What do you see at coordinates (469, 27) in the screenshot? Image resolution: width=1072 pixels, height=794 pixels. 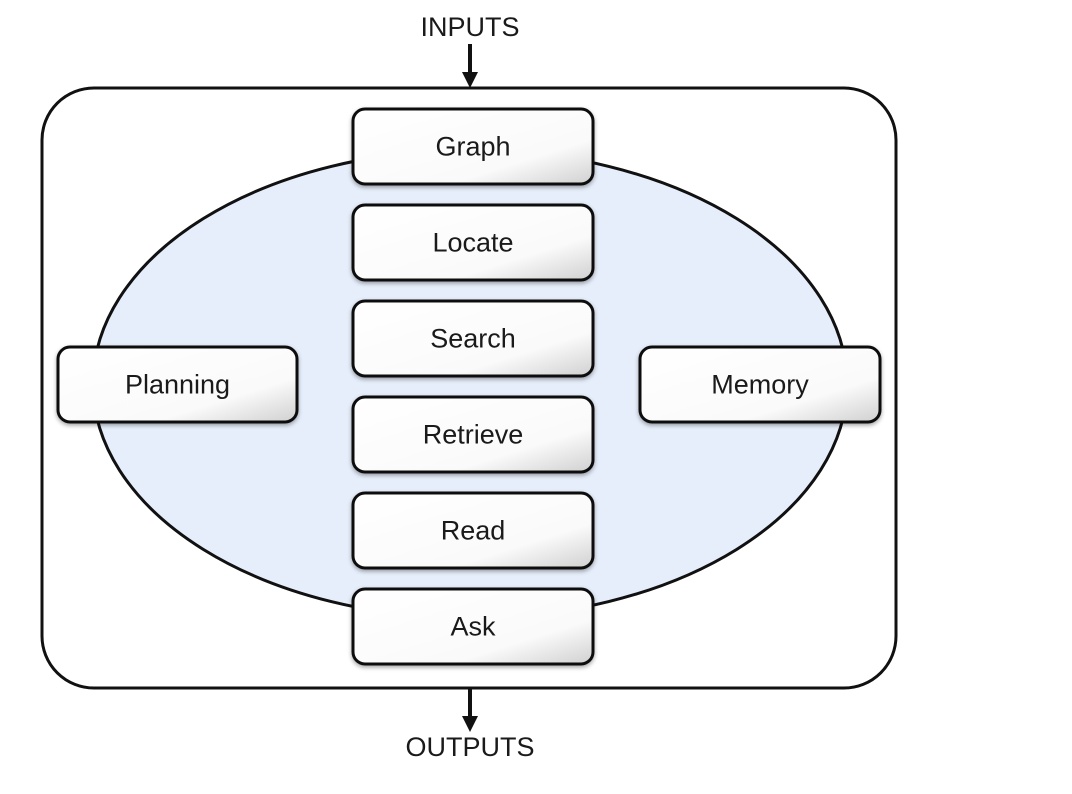 I see `inputs-label: INPUTS` at bounding box center [469, 27].